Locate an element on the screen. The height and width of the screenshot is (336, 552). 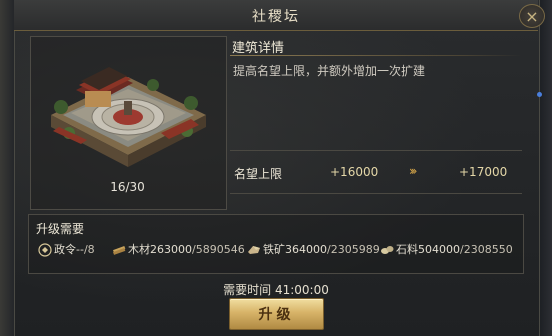
requirement-stone: 石料 504000 /2308550 is located at coordinates (446, 249).